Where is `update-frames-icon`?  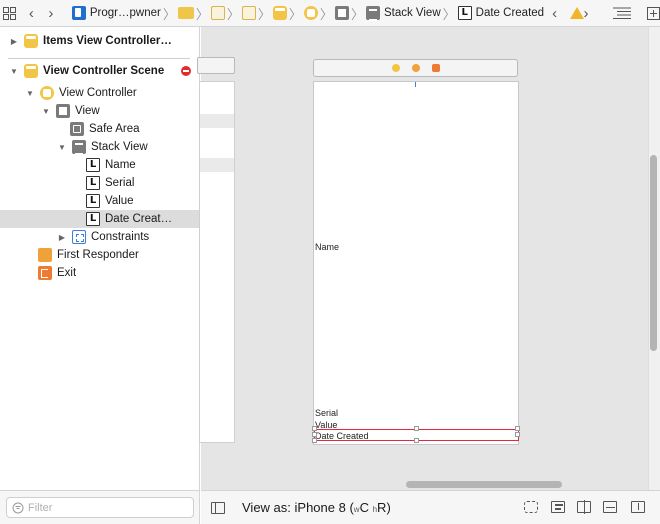 update-frames-icon is located at coordinates (531, 507).